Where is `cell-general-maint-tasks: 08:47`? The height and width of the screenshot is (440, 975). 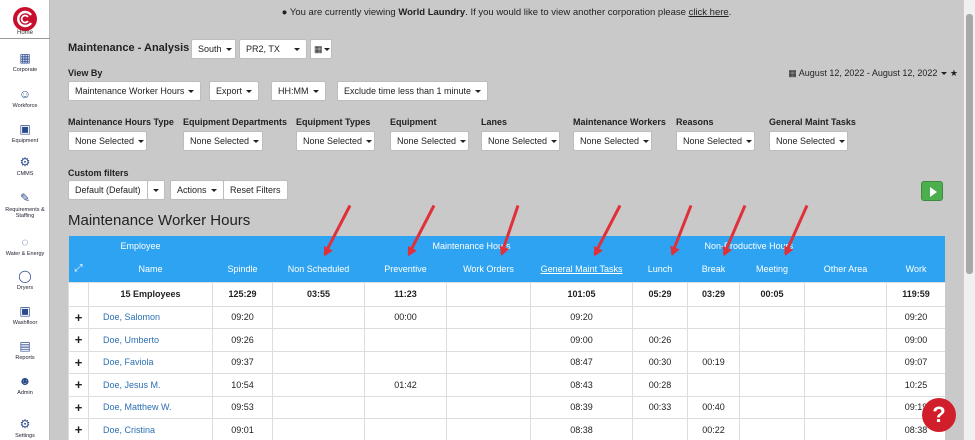 cell-general-maint-tasks: 08:47 is located at coordinates (581, 362).